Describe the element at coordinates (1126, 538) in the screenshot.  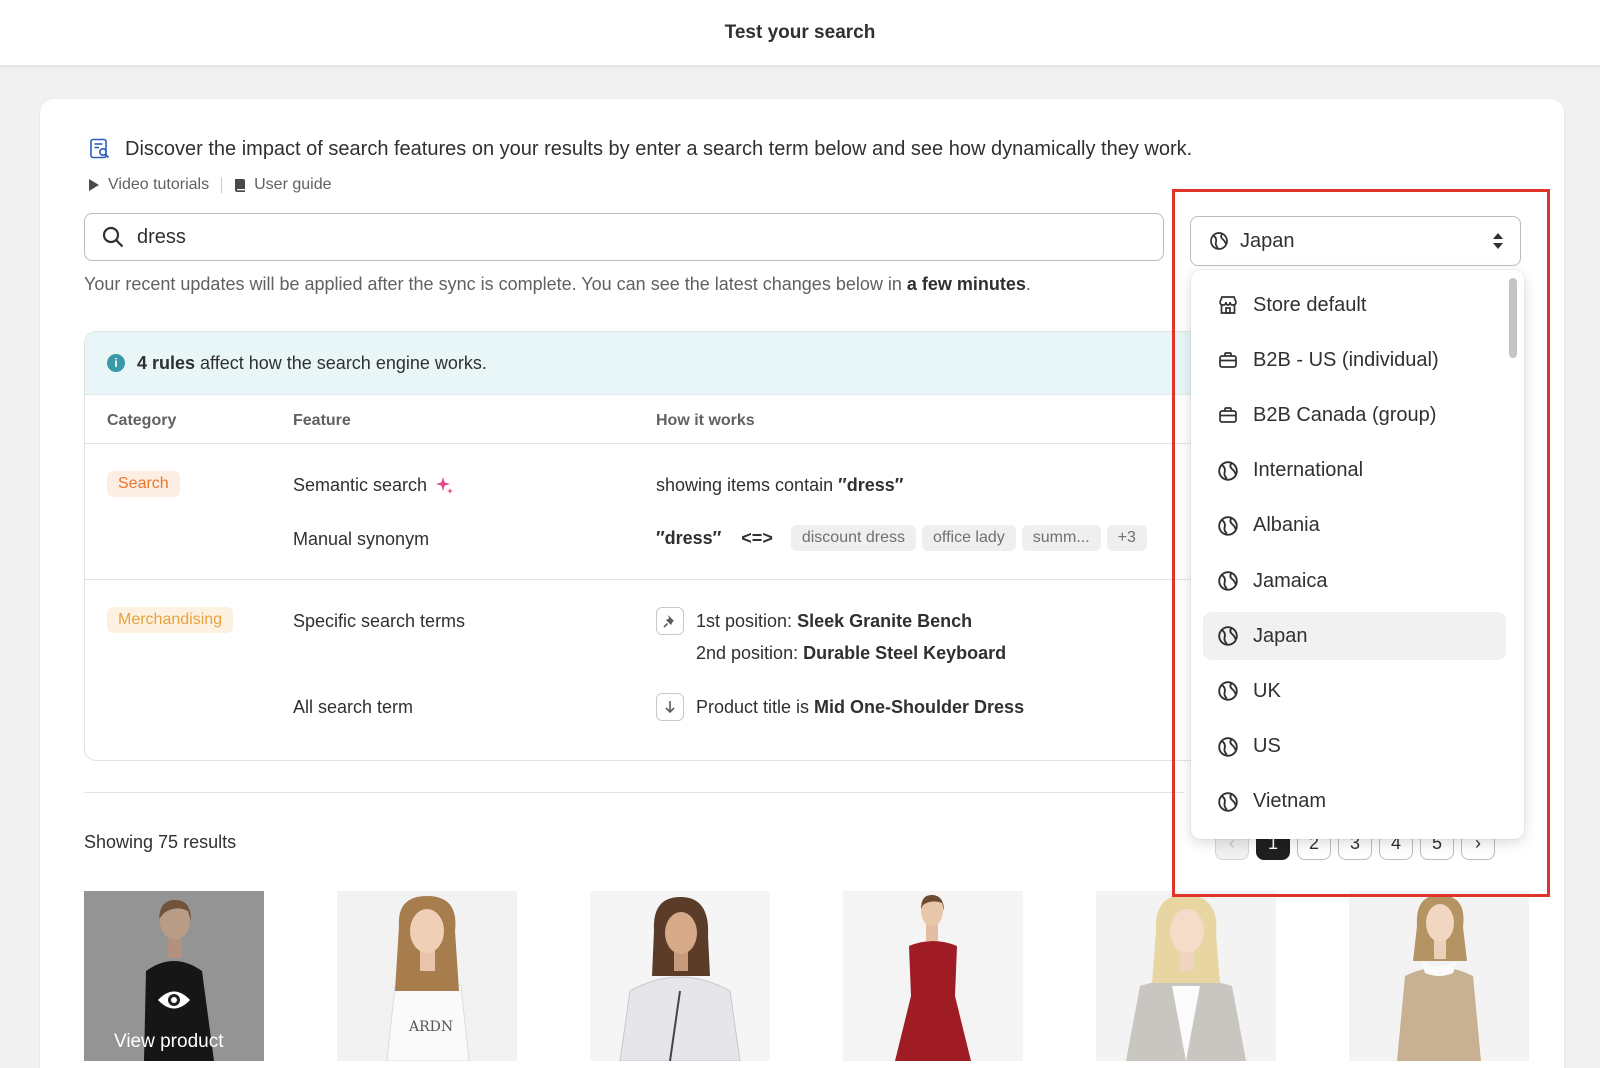
I see `synonym-more-tag: +3` at that location.